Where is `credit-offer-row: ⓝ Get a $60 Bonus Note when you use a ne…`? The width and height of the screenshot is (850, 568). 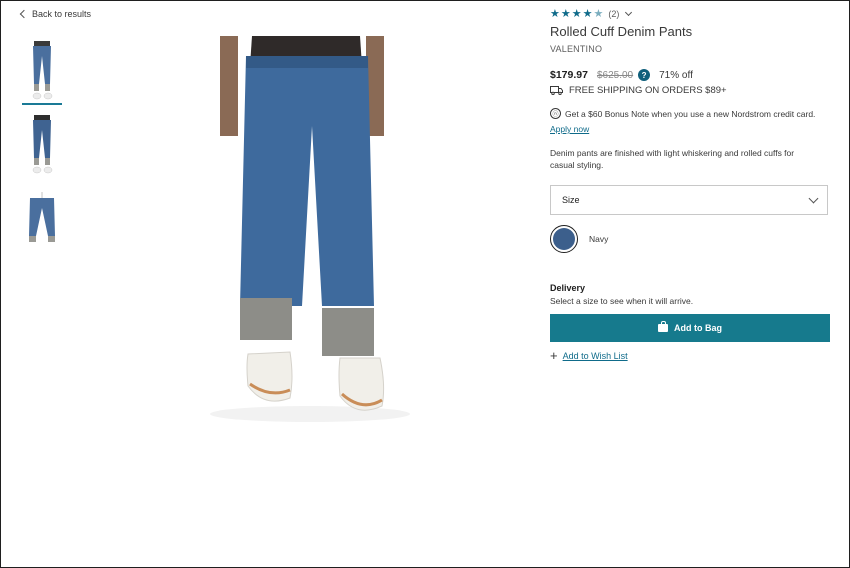
credit-offer-row: ⓝ Get a $60 Bonus Note when you use a ne… is located at coordinates (691, 113).